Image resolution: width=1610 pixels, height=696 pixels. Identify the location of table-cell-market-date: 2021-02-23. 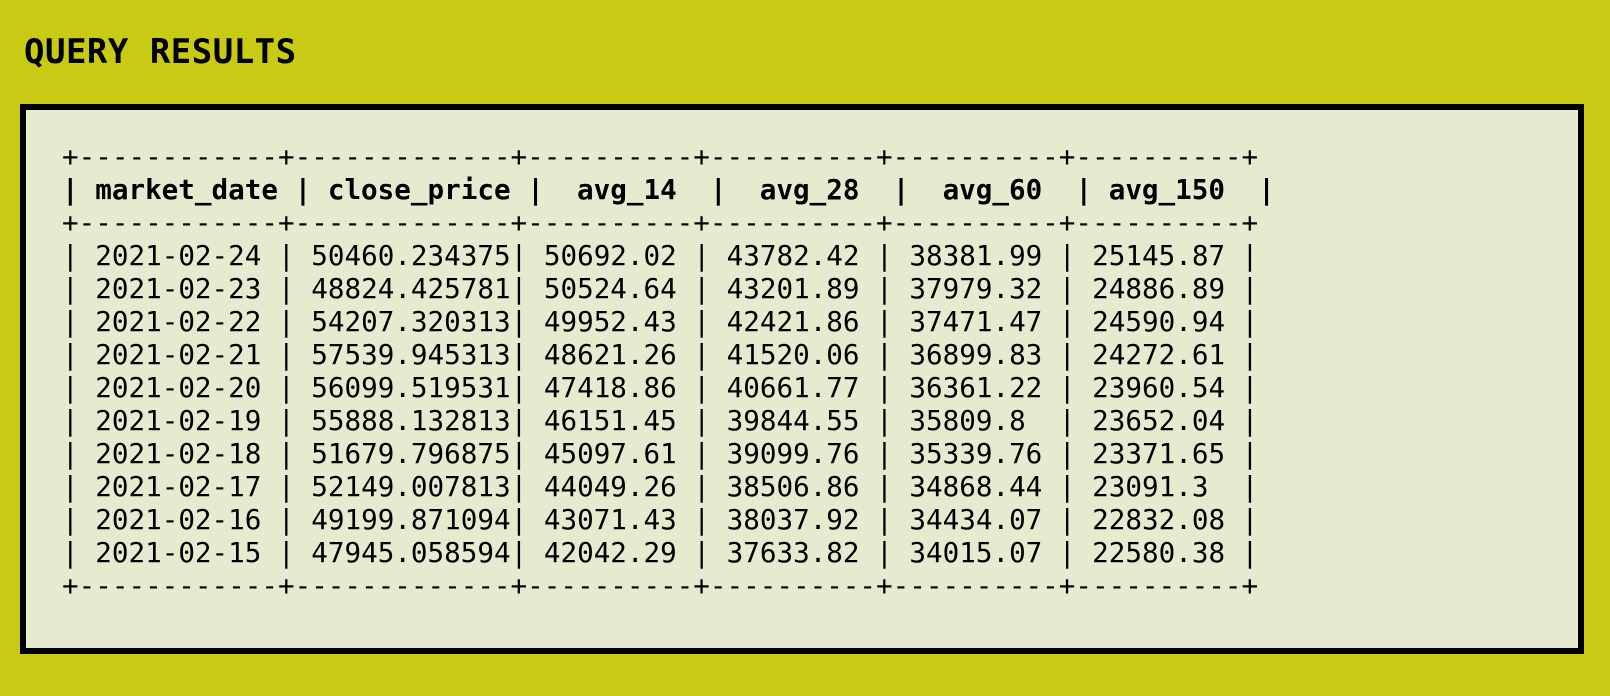
(178, 288).